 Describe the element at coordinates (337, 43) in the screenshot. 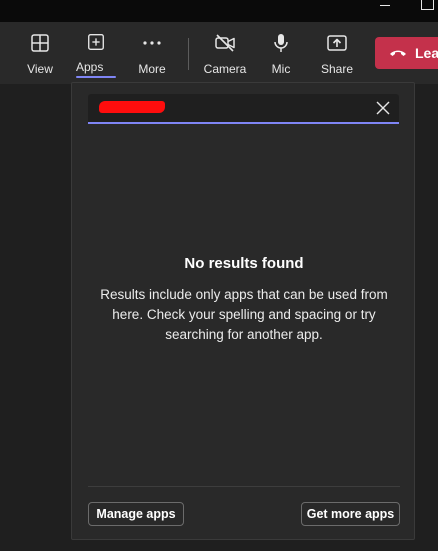

I see `share-icon` at that location.